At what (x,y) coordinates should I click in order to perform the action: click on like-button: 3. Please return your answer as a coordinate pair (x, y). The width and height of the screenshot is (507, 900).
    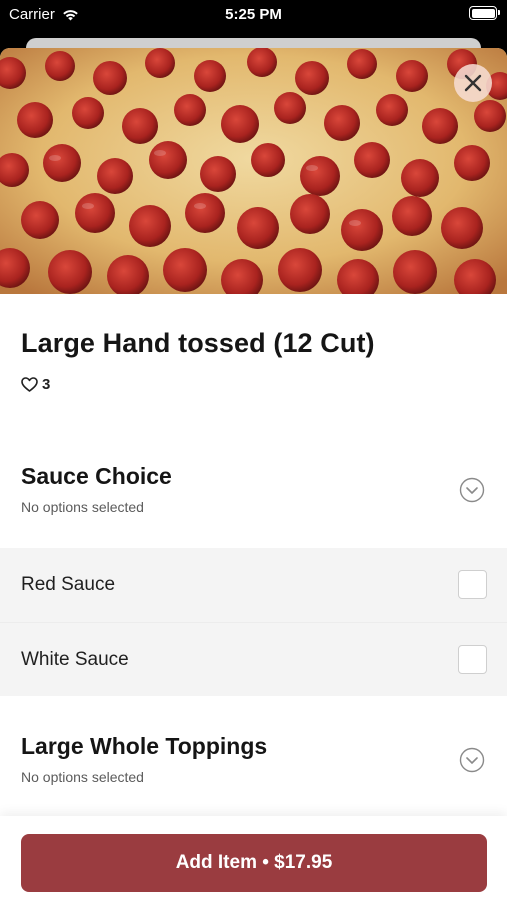
    Looking at the image, I should click on (35, 384).